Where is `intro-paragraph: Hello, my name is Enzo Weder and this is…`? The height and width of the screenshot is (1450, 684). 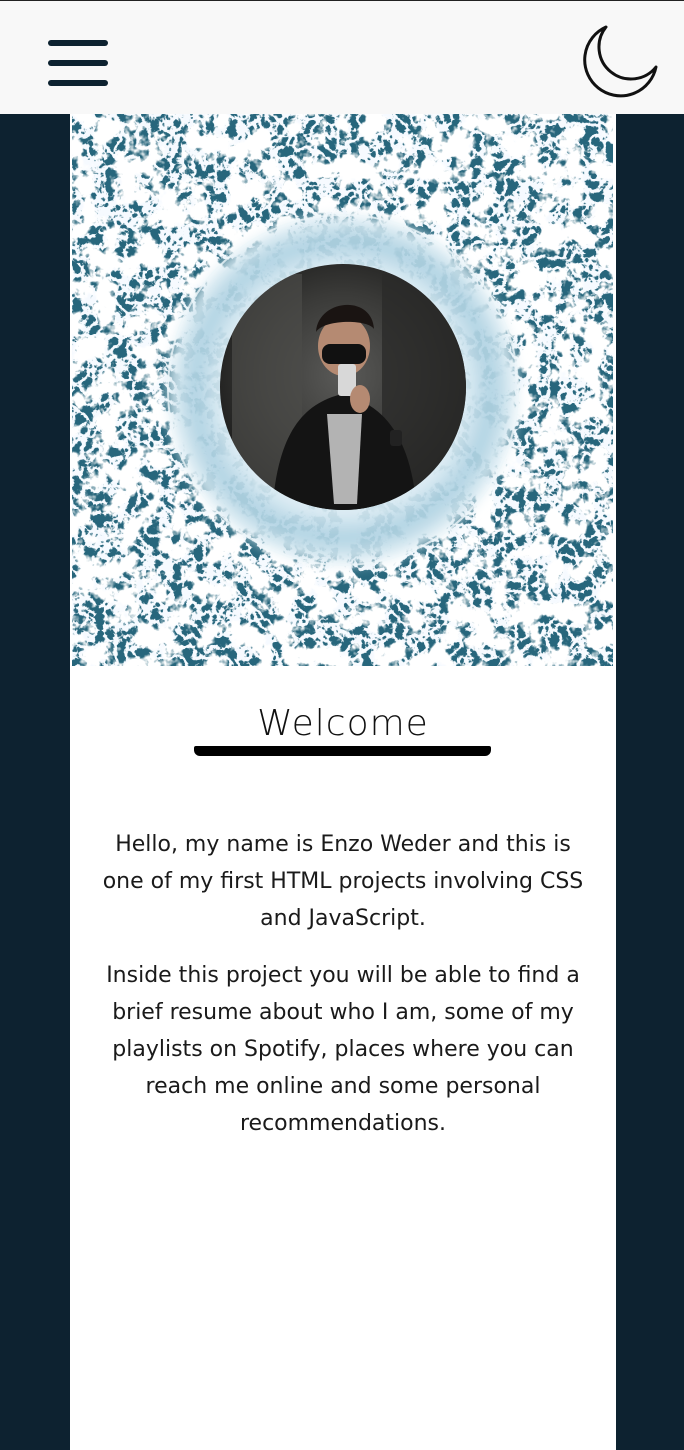 intro-paragraph: Hello, my name is Enzo Weder and this is… is located at coordinates (343, 881).